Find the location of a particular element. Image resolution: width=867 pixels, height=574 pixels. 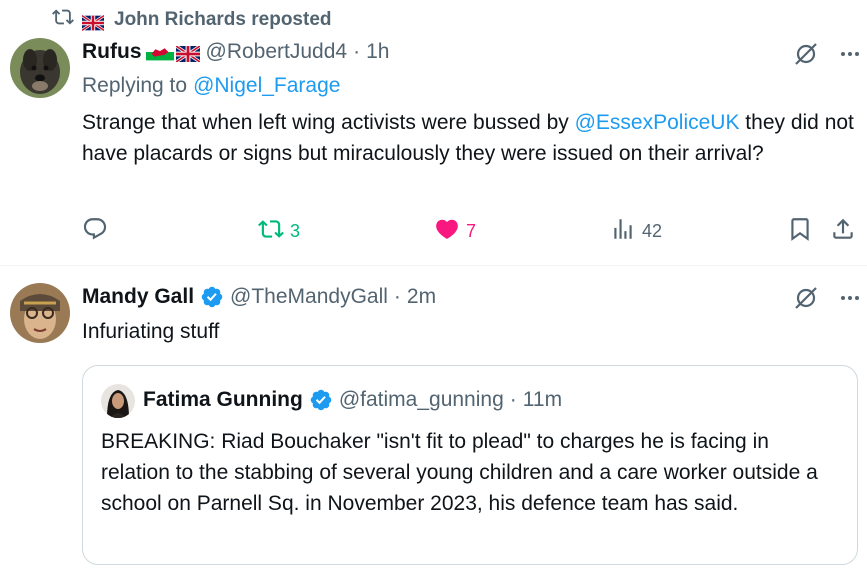

repost-indicator: John Richards reposted is located at coordinates (192, 20).